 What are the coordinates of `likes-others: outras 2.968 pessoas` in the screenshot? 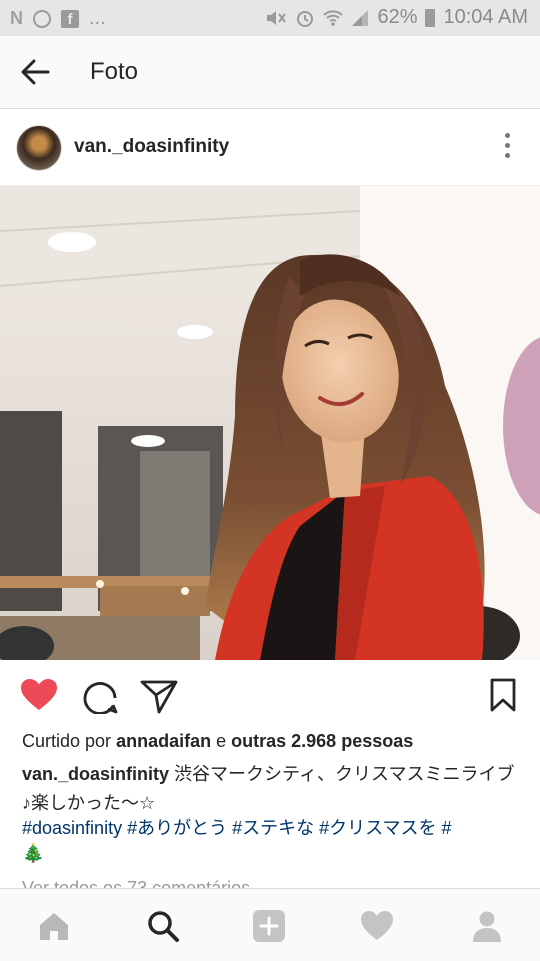 It's located at (322, 741).